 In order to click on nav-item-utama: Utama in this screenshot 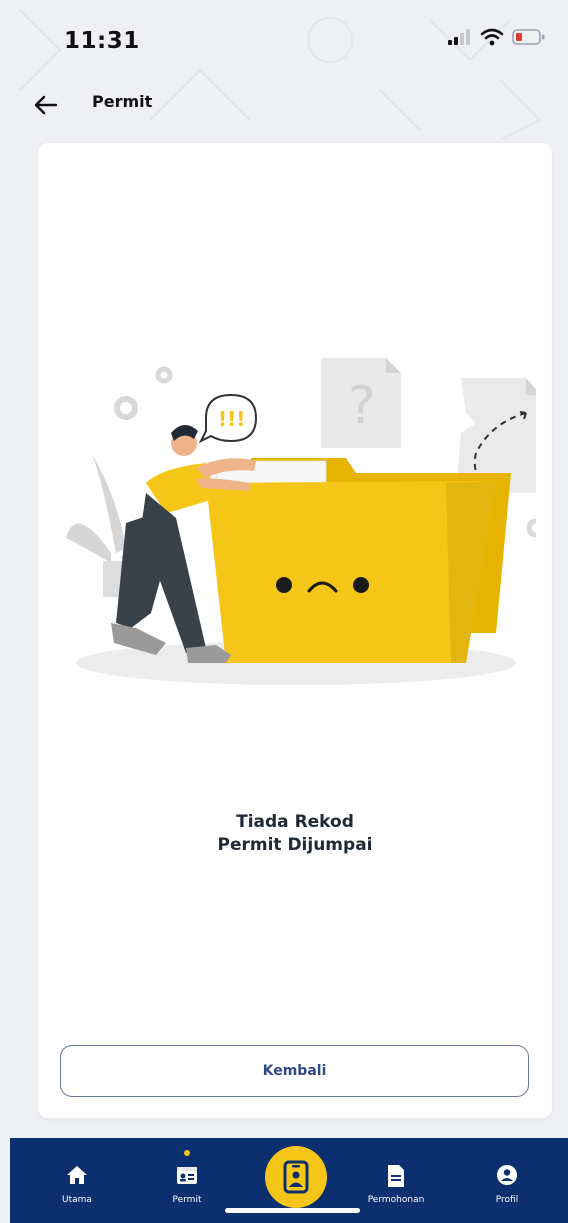, I will do `click(77, 1180)`.